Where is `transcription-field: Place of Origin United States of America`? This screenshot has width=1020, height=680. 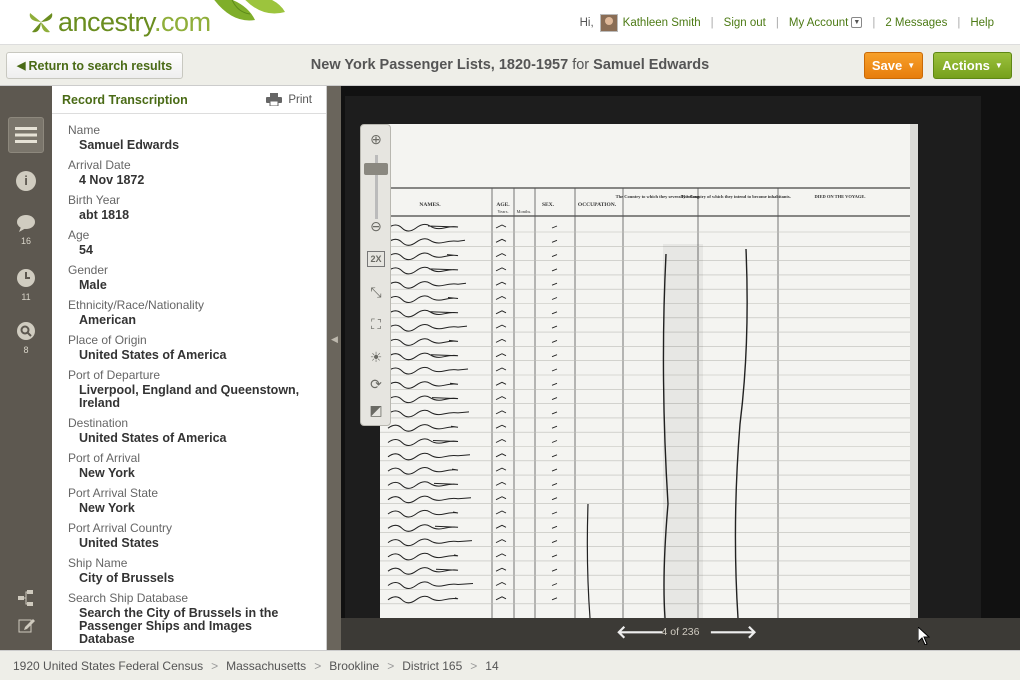
transcription-field: Place of Origin United States of America is located at coordinates (197, 347).